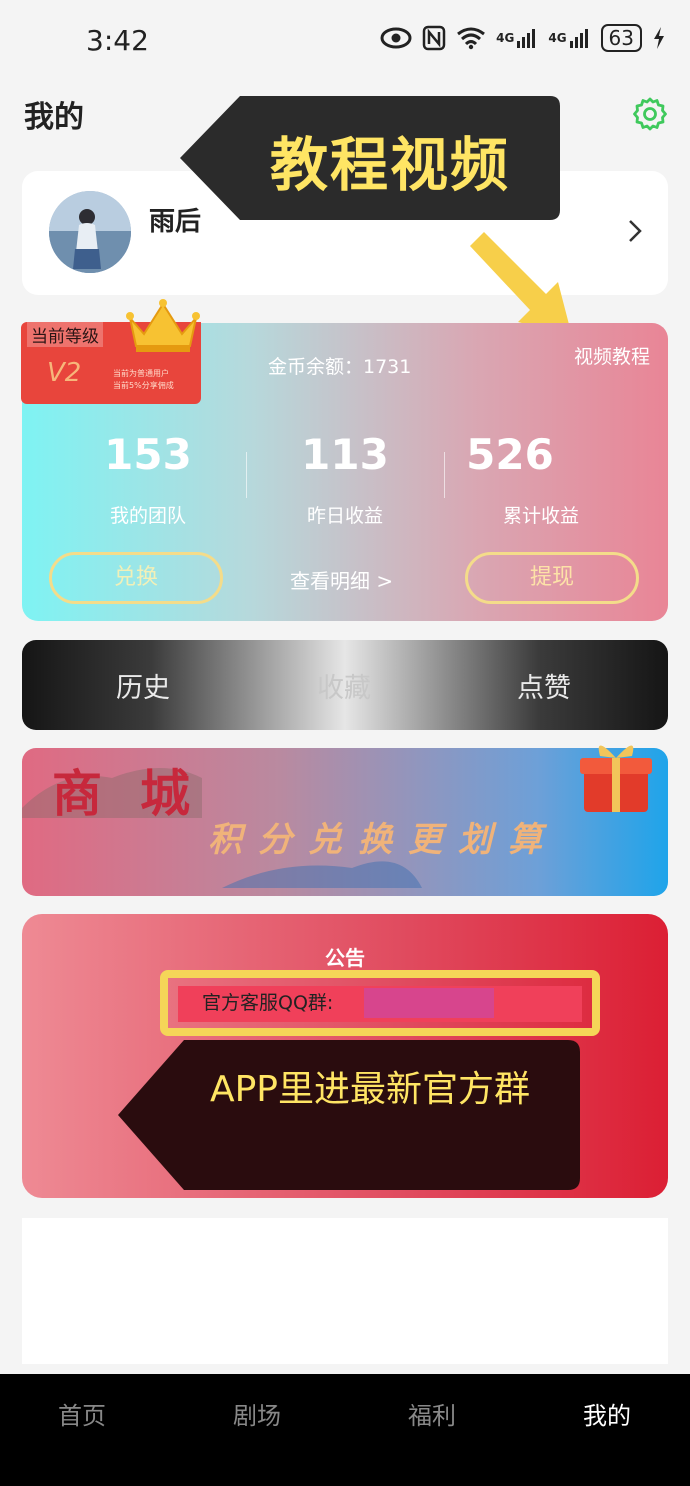 The image size is (690, 1486). Describe the element at coordinates (64, 373) in the screenshot. I see `level-value: V2` at that location.